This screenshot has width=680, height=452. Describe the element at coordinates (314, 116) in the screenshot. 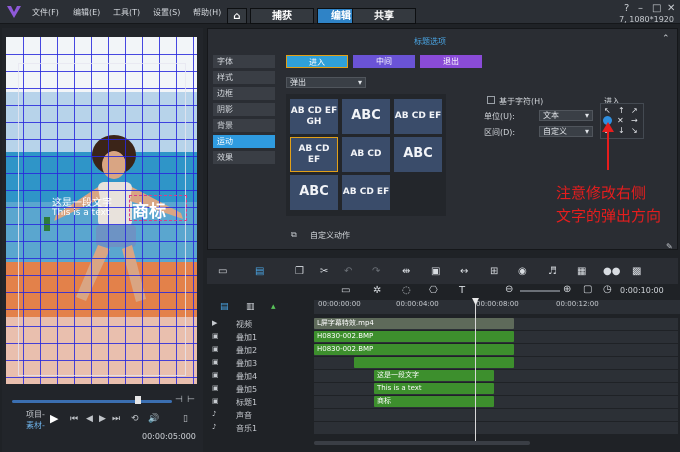

I see `preset-0: AB CD EF GH` at that location.